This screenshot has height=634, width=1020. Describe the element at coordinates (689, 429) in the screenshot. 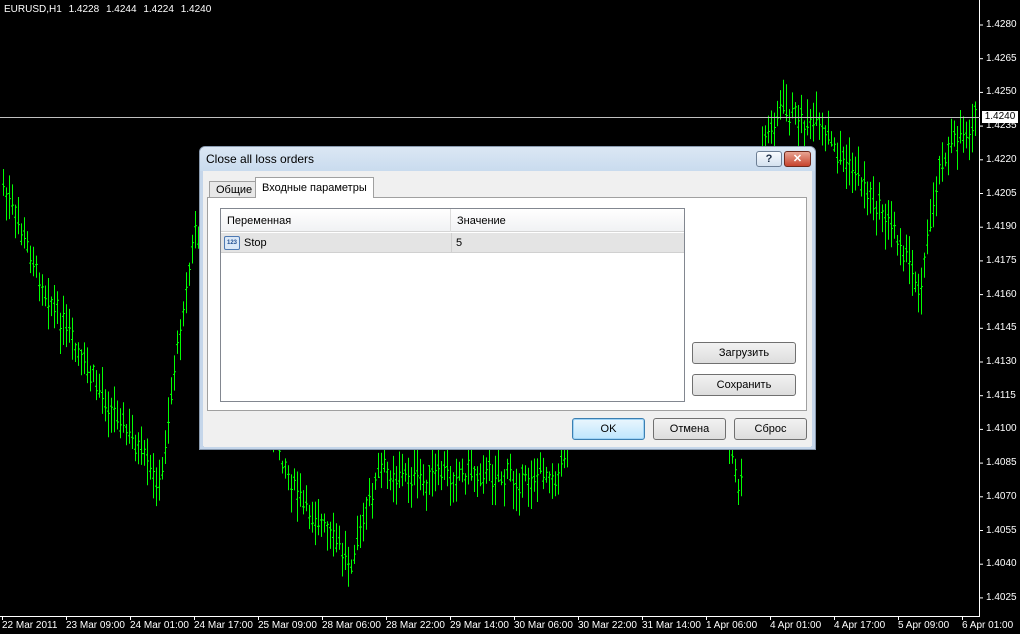

I see `cancel-button: Отмена` at that location.